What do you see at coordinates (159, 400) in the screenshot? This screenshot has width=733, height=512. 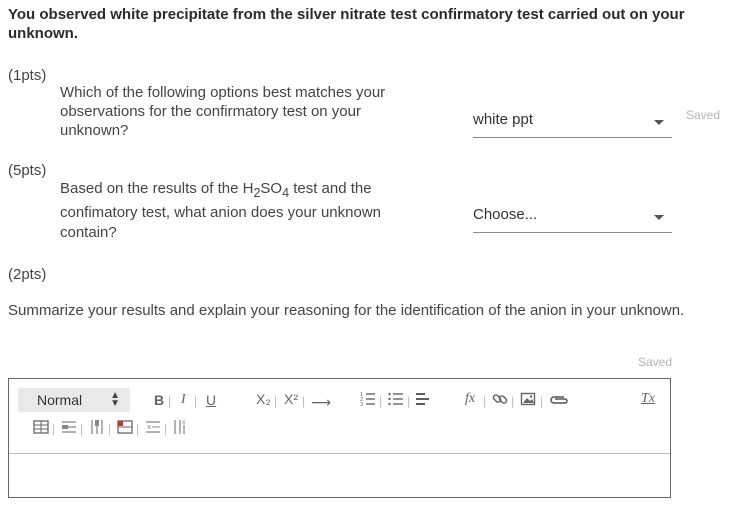 I see `bold-button: B` at bounding box center [159, 400].